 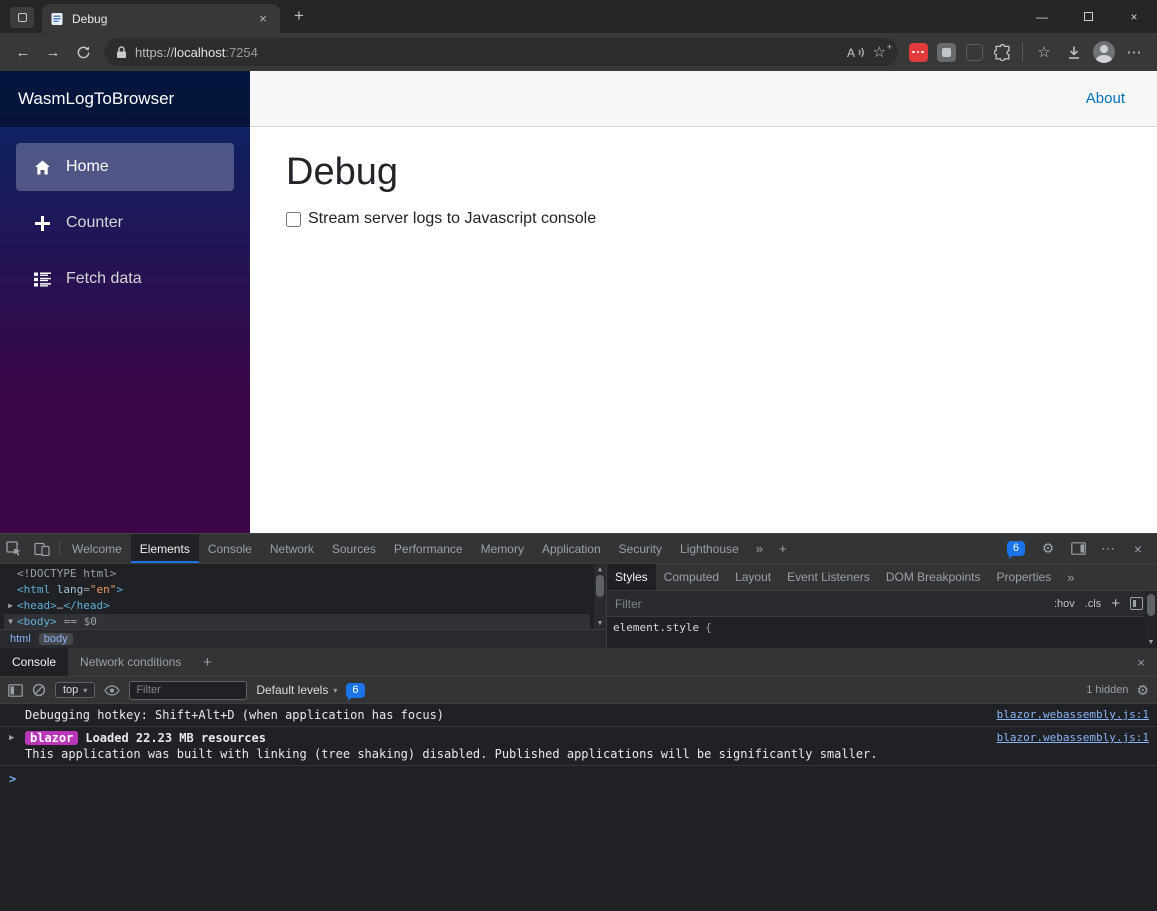 What do you see at coordinates (299, 16) in the screenshot?
I see `new-tab-button: +` at bounding box center [299, 16].